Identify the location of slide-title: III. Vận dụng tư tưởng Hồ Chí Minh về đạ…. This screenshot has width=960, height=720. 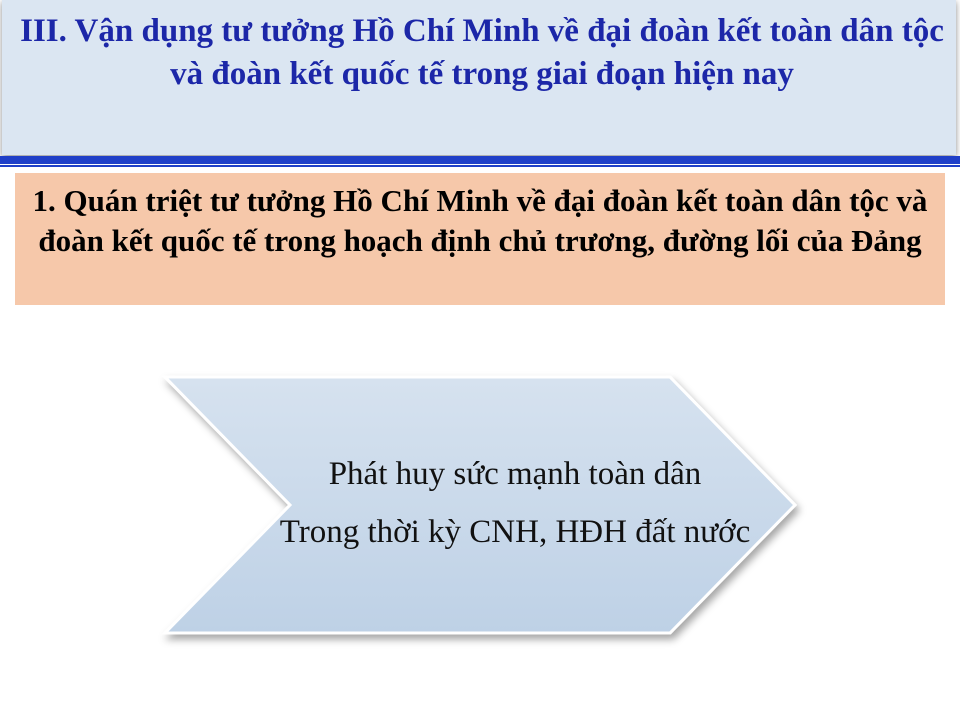
(482, 52).